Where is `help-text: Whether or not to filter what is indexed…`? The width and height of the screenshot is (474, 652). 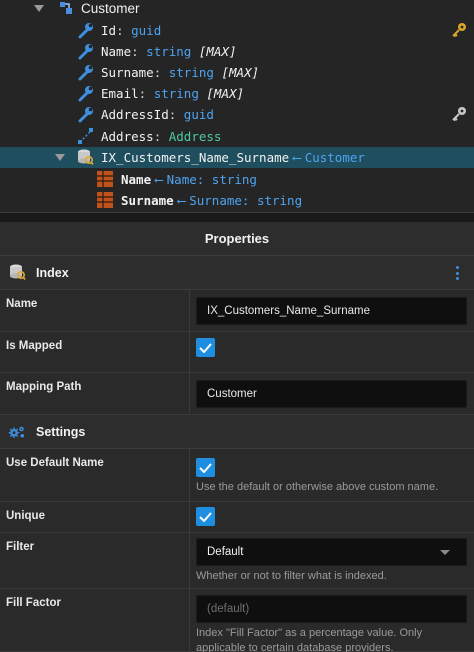 help-text: Whether or not to filter what is indexed… is located at coordinates (291, 576).